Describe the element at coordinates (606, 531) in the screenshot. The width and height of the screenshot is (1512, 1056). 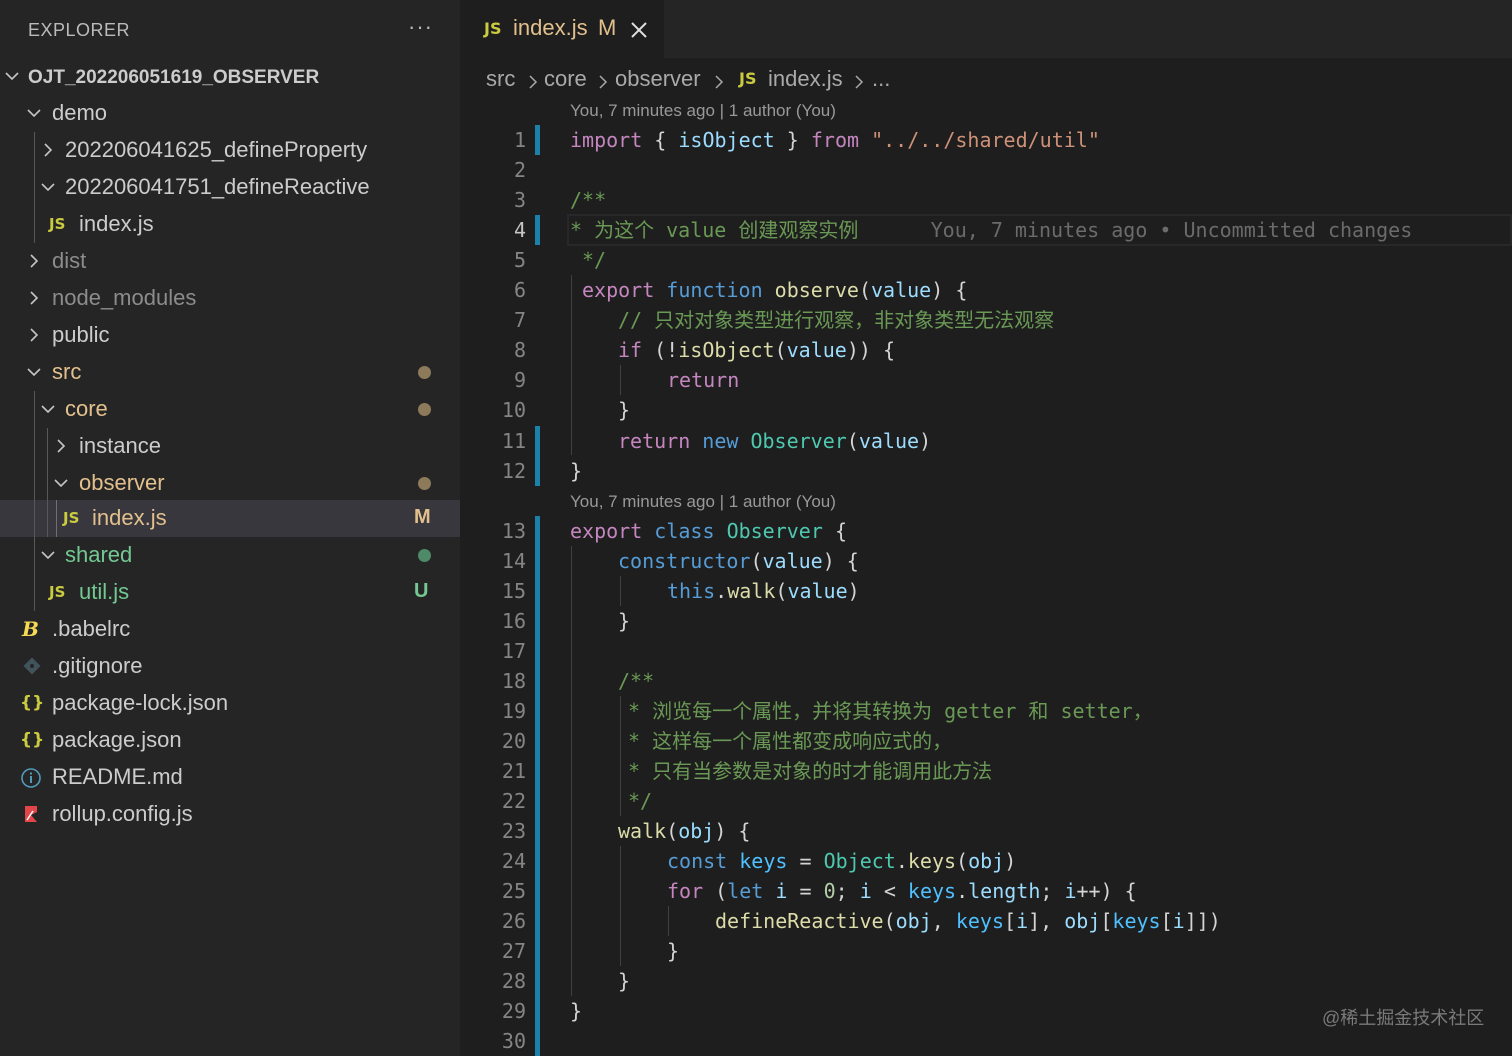
I see `code-token: export` at that location.